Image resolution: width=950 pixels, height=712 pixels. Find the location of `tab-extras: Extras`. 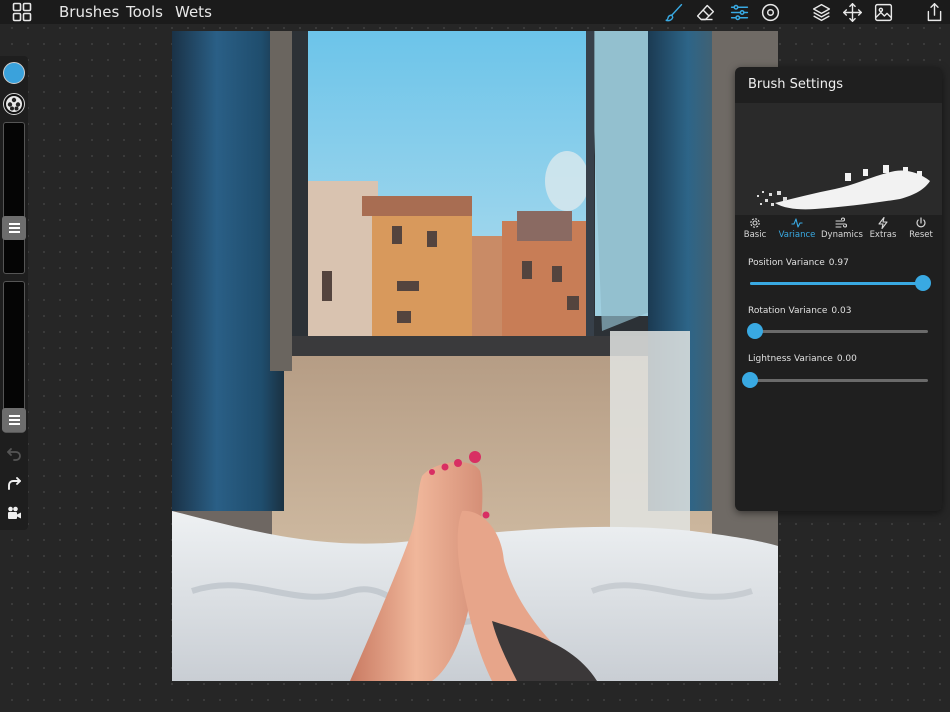

tab-extras: Extras is located at coordinates (883, 228).